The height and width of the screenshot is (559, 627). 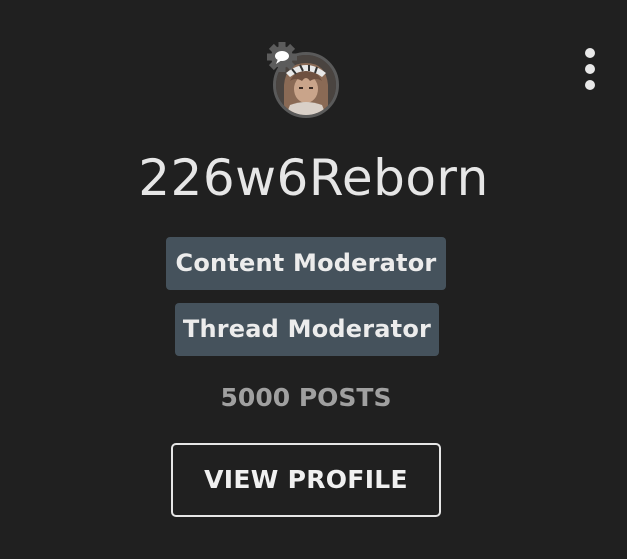 I want to click on chat-bubble-icon, so click(x=282, y=57).